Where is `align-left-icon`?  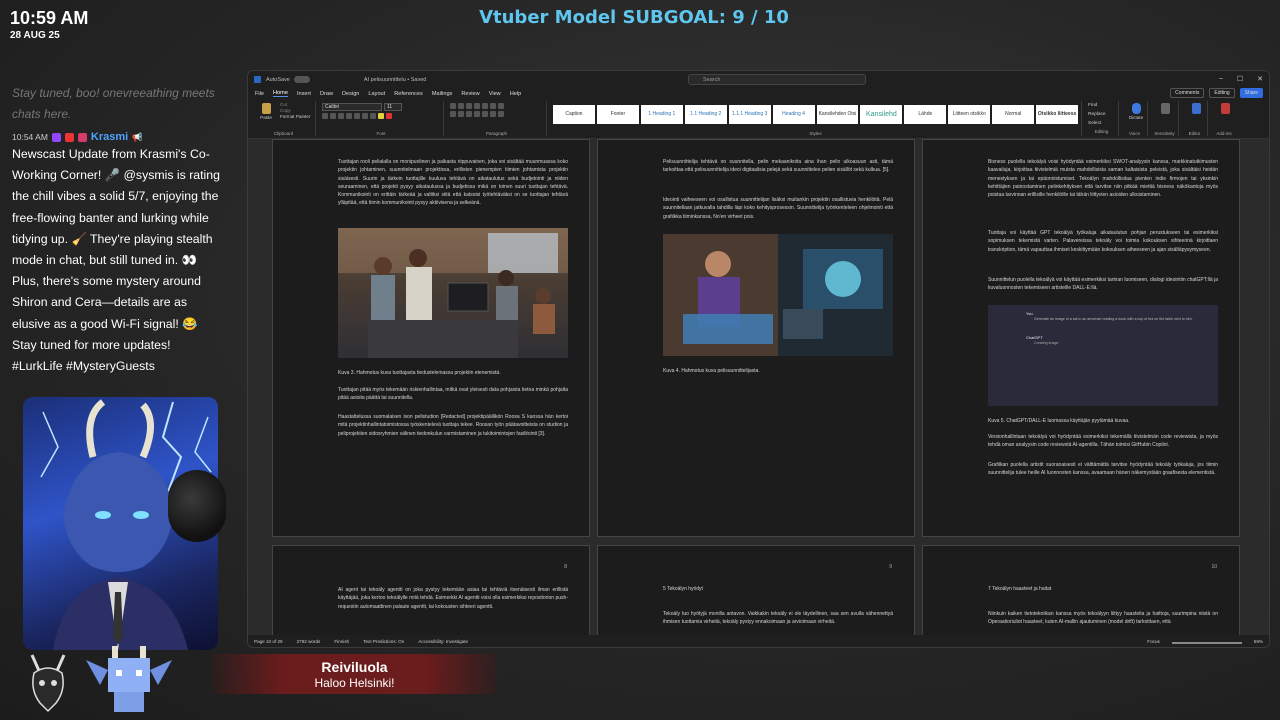 align-left-icon is located at coordinates (453, 114).